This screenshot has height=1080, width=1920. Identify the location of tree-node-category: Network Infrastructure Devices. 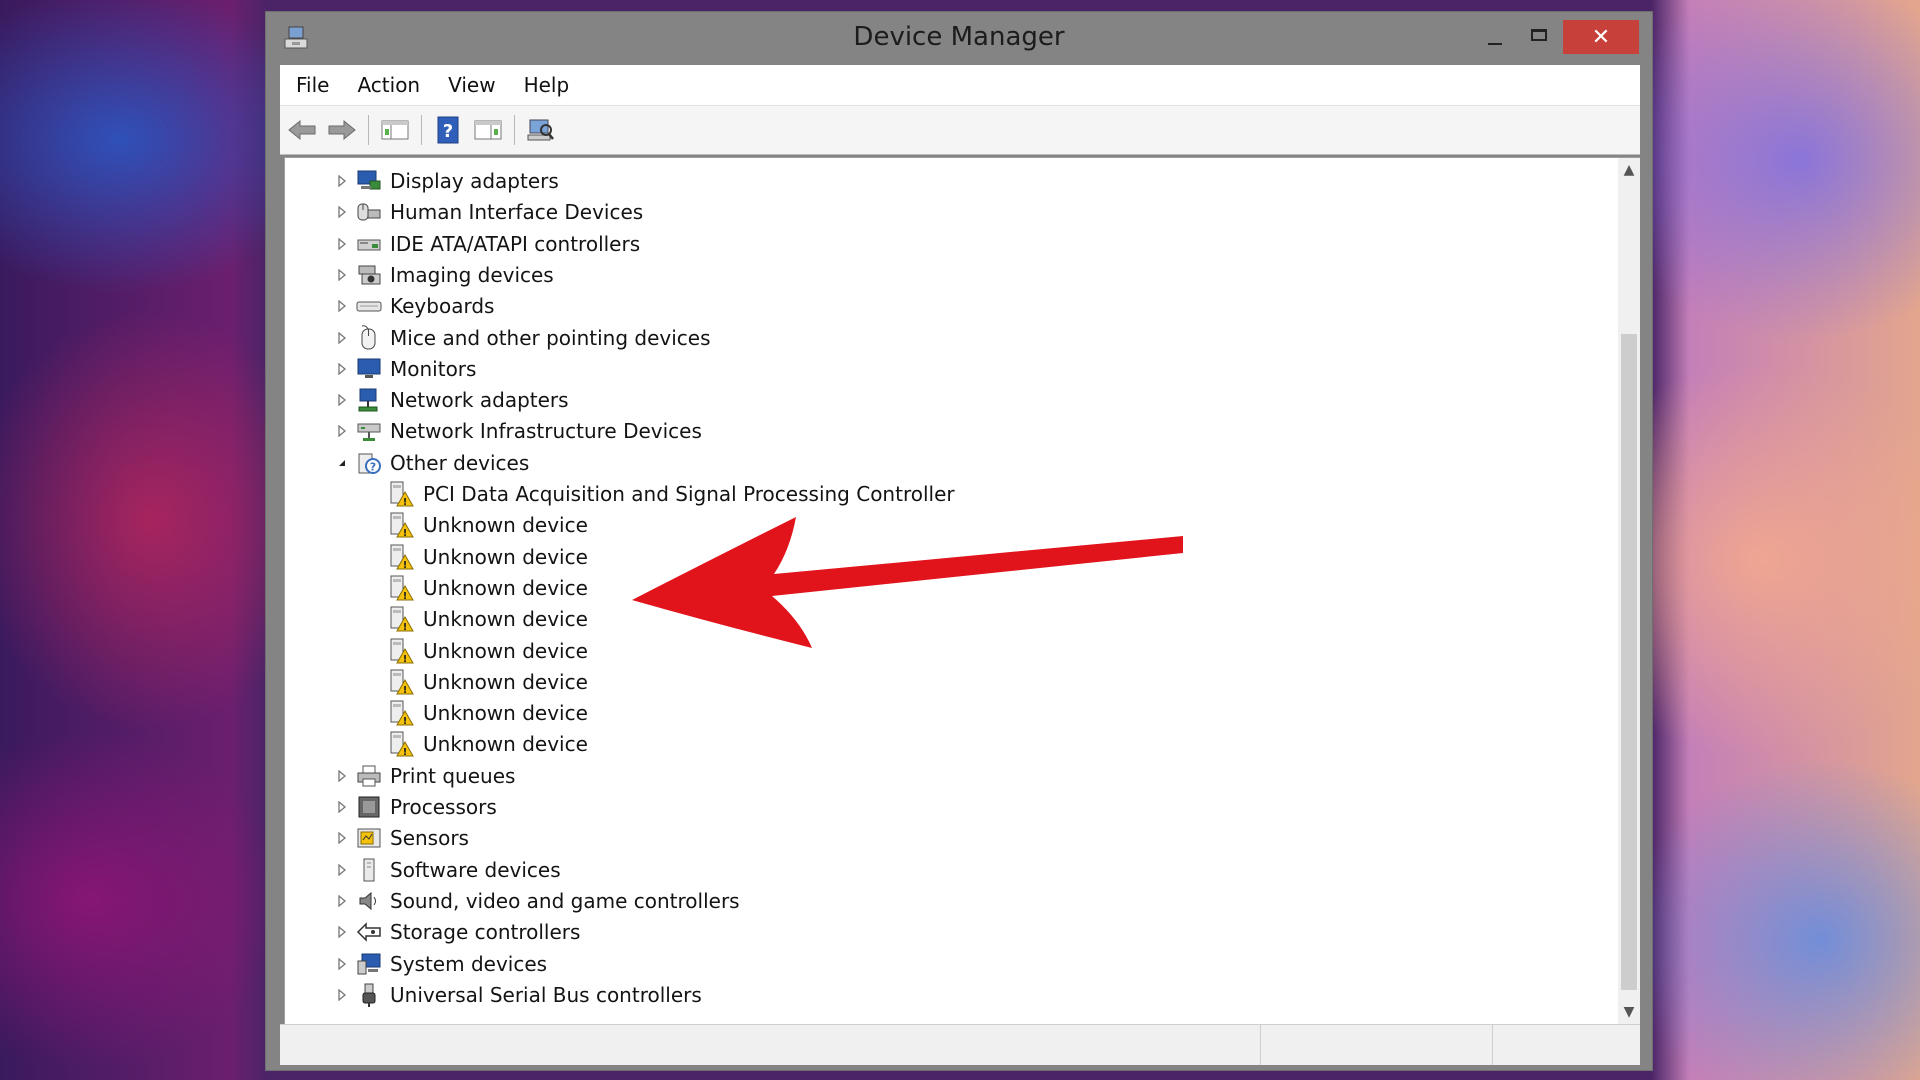
(518, 431).